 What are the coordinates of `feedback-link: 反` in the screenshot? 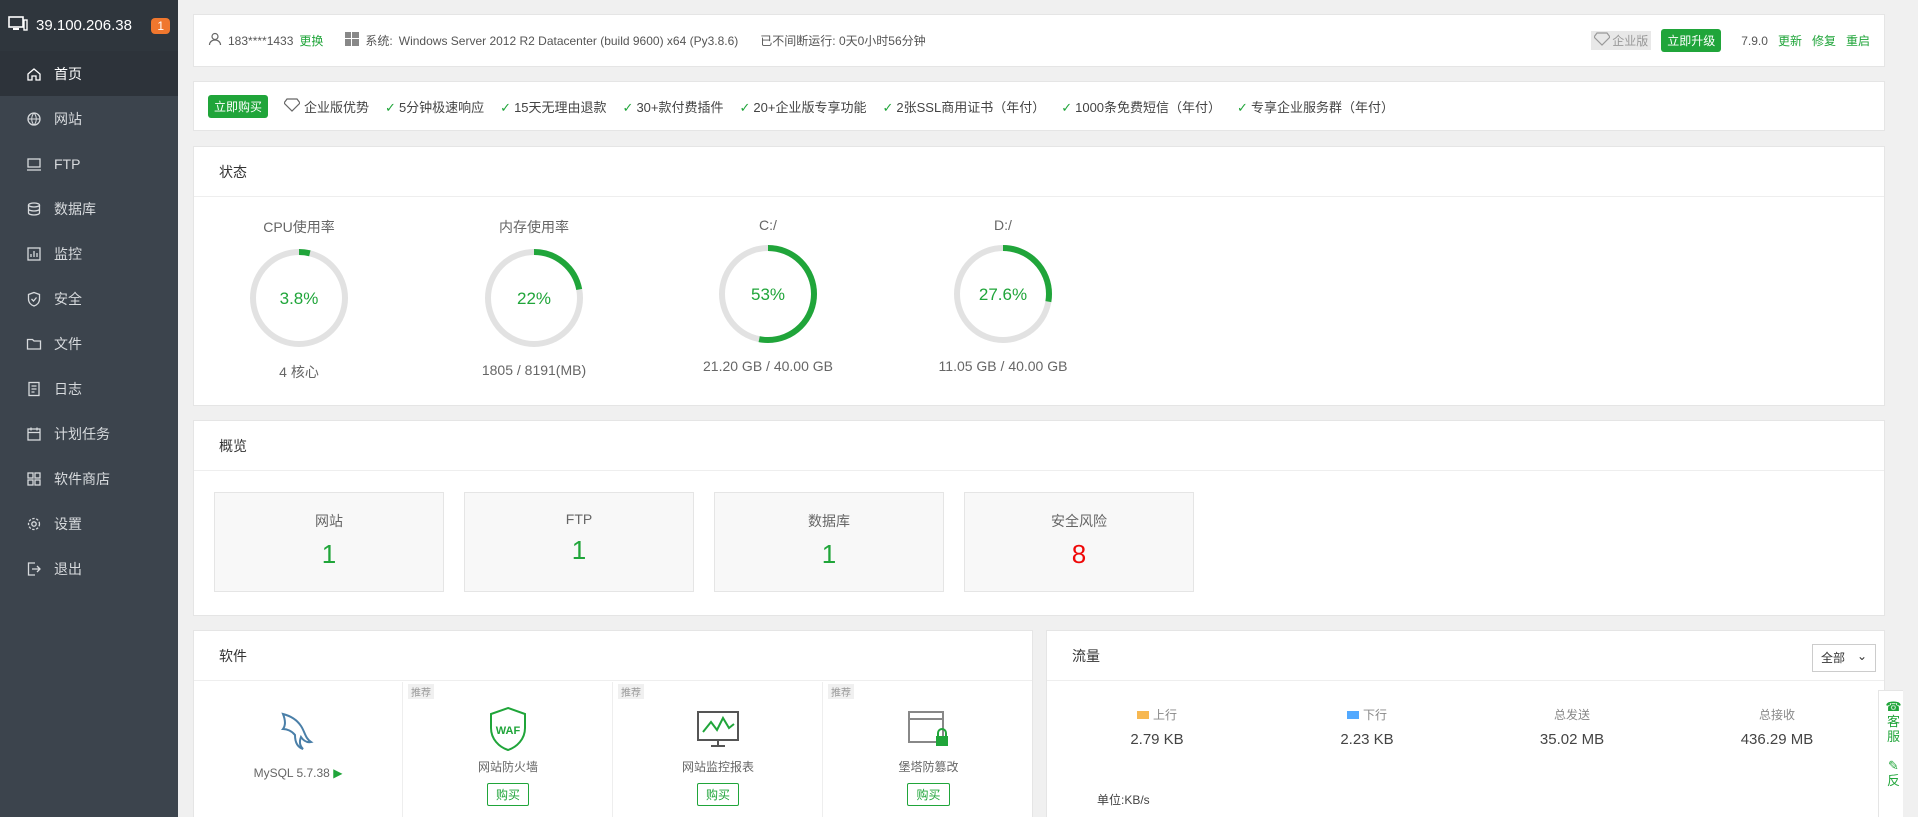 It's located at (1894, 780).